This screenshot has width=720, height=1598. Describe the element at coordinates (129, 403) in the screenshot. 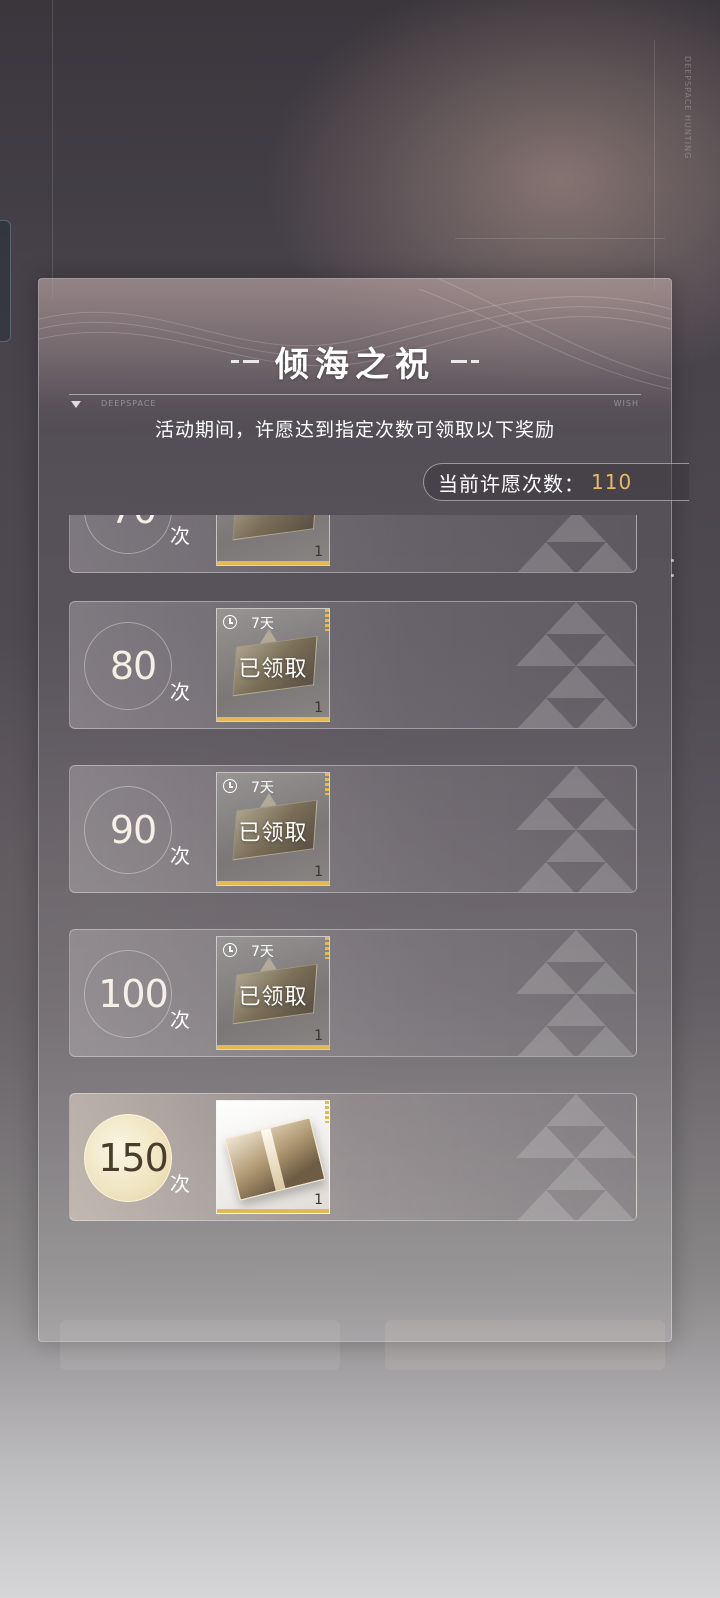

I see `deco-label-left: DEEPSPACE` at that location.